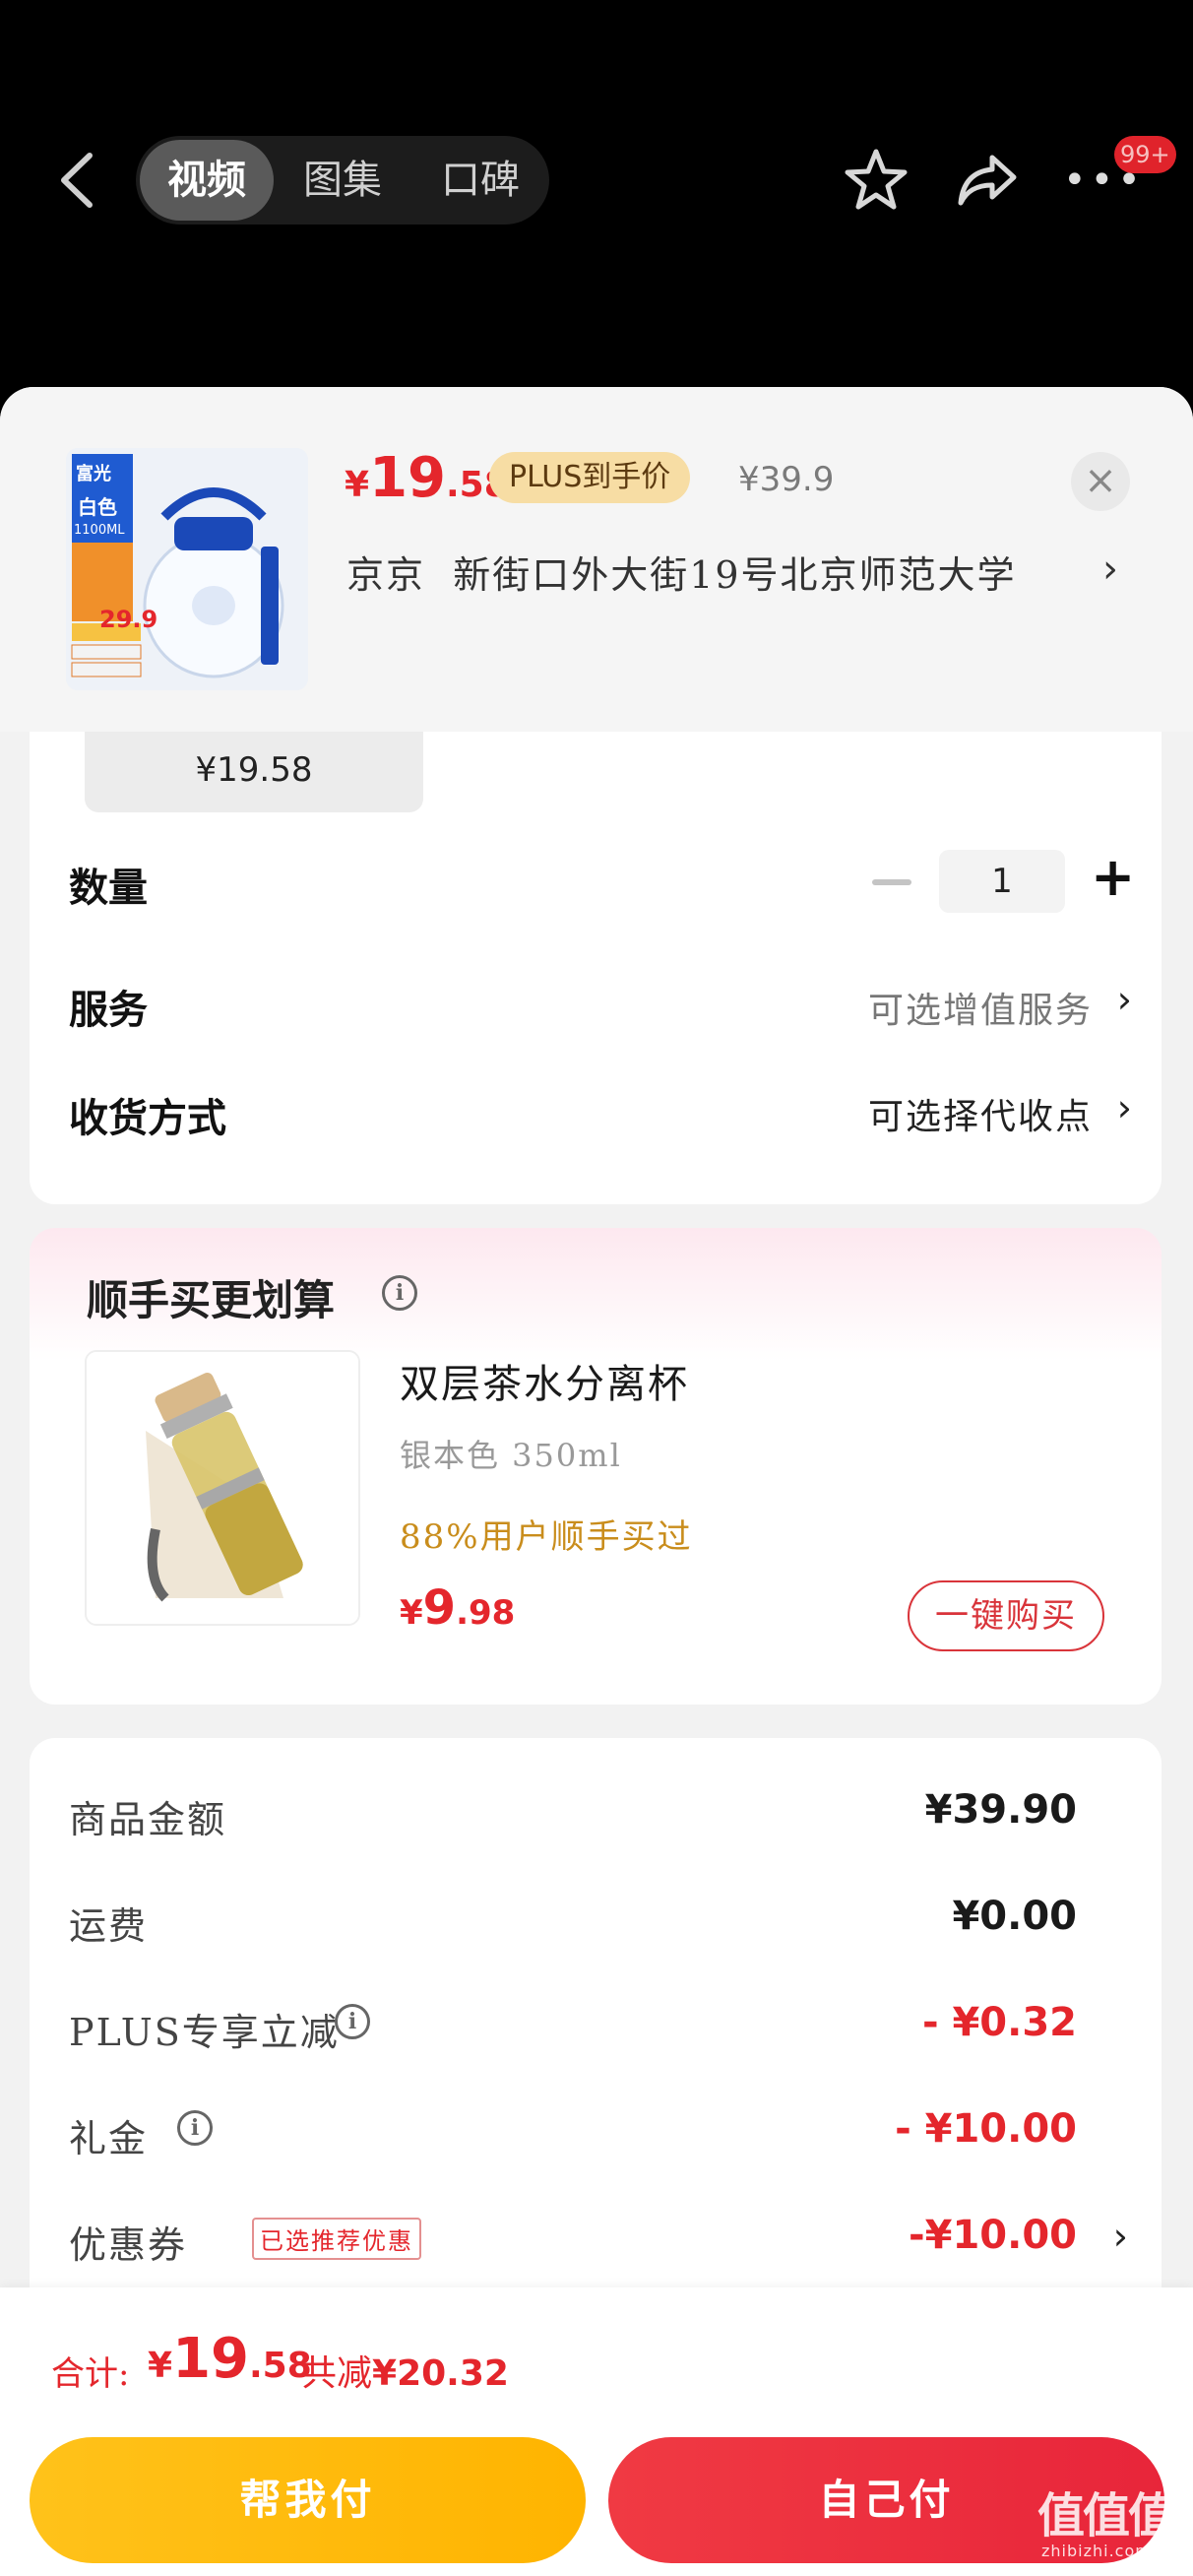 Image resolution: width=1193 pixels, height=2576 pixels. I want to click on one-click-buy-button: 一键购买, so click(1006, 1615).